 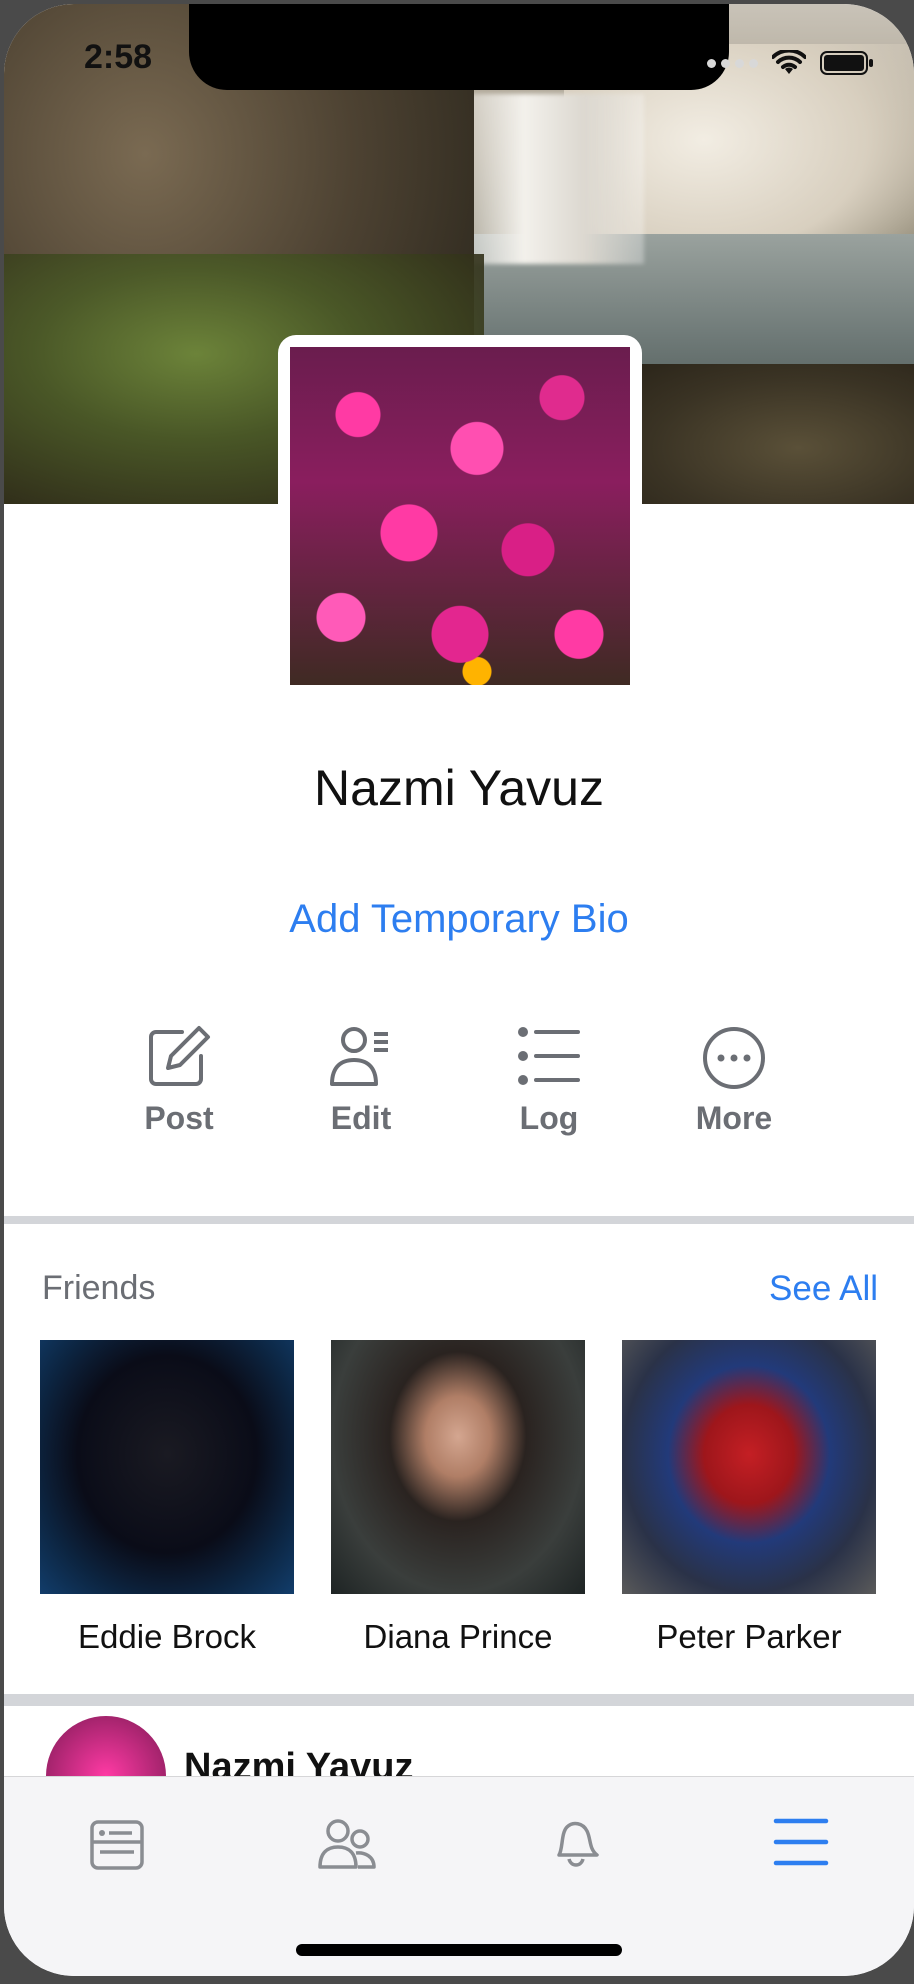 I want to click on see-all-friends-link: See All, so click(x=823, y=1289).